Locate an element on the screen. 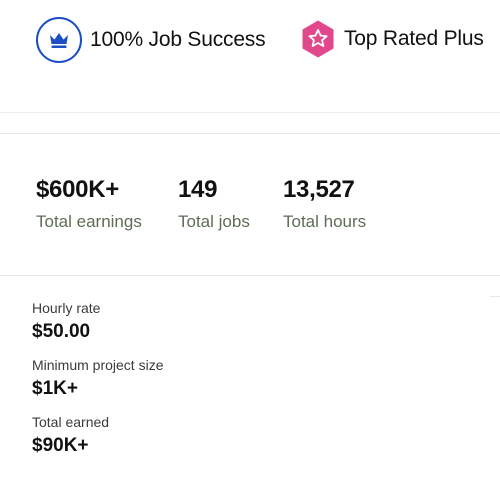 Image resolution: width=500 pixels, height=500 pixels. detail-value: $1K+ is located at coordinates (55, 388).